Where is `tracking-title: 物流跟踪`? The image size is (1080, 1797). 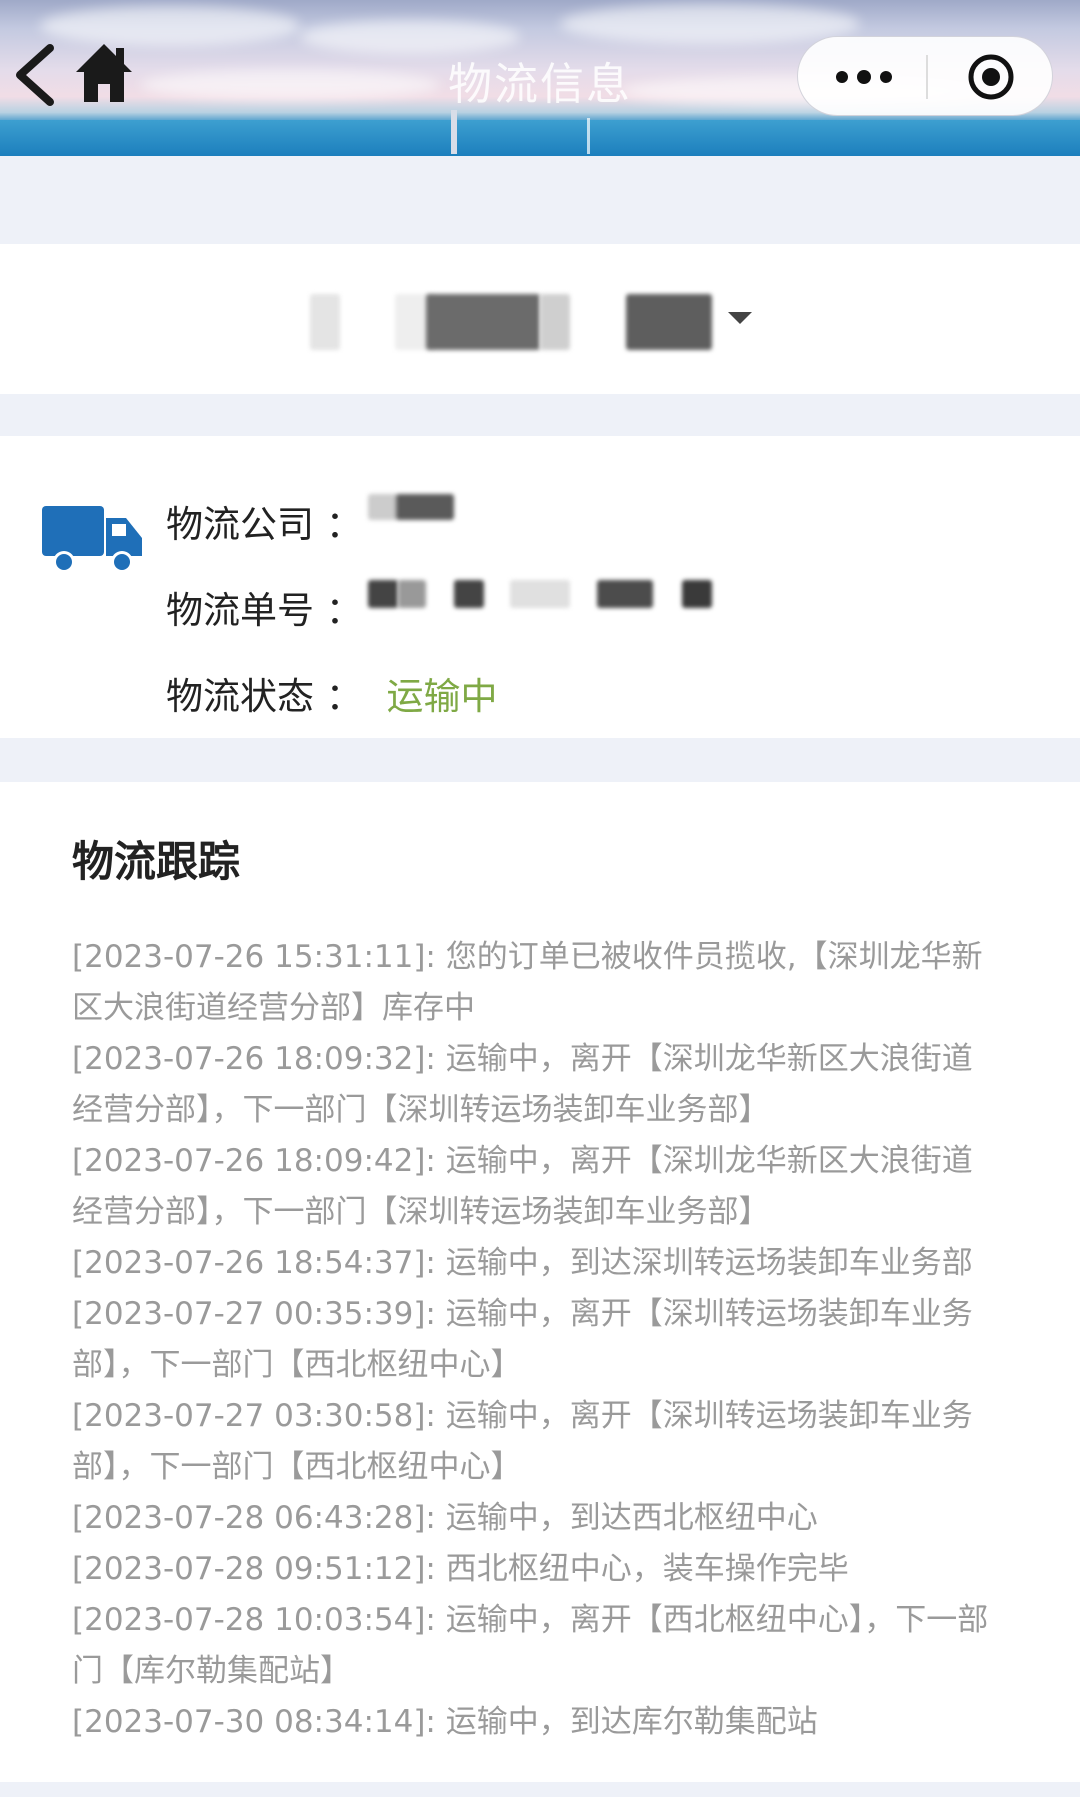
tracking-title: 物流跟踪 is located at coordinates (156, 861).